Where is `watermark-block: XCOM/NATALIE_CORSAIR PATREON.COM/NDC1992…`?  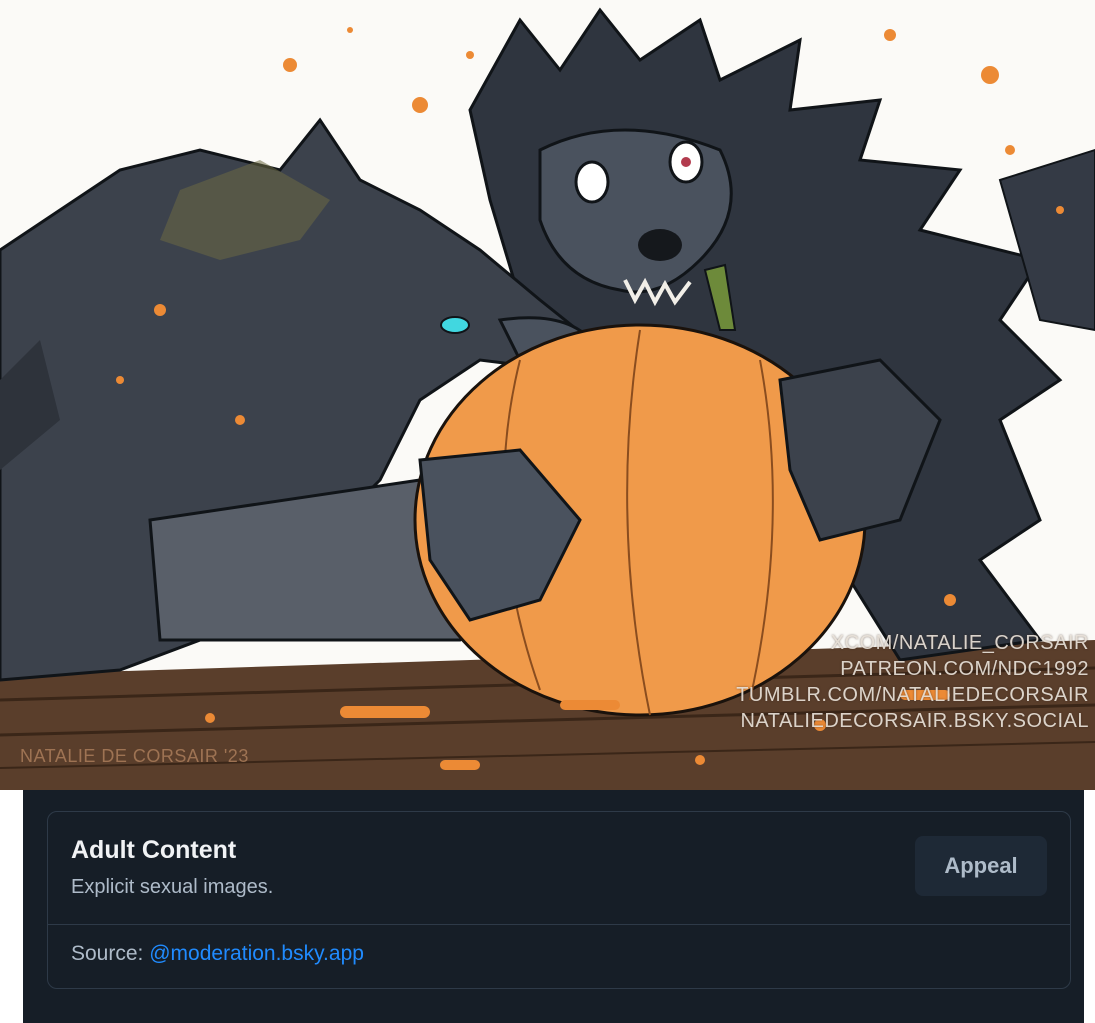
watermark-block: XCOM/NATALIE_CORSAIR PATREON.COM/NDC1992… is located at coordinates (912, 682).